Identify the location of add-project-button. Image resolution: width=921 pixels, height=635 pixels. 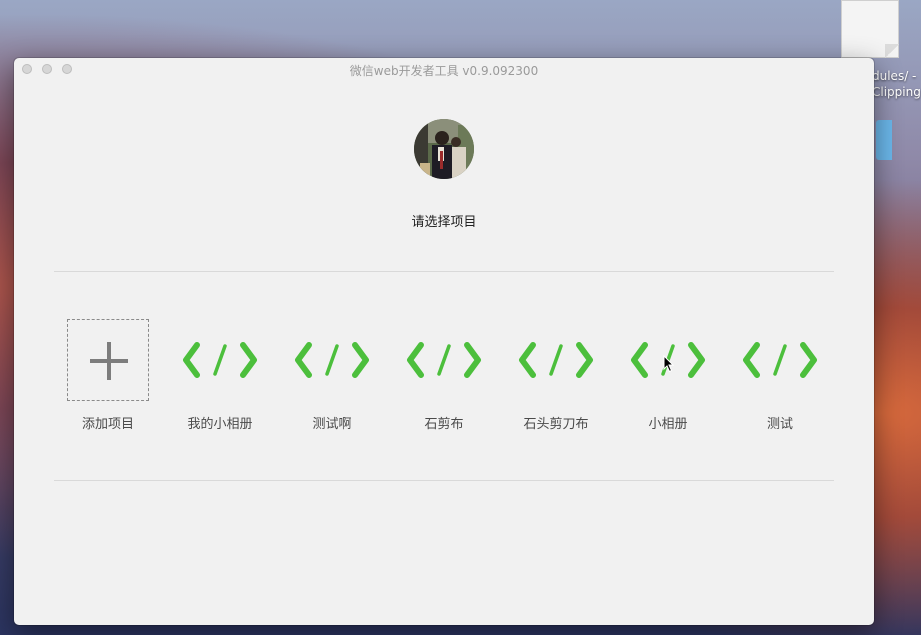
(108, 360).